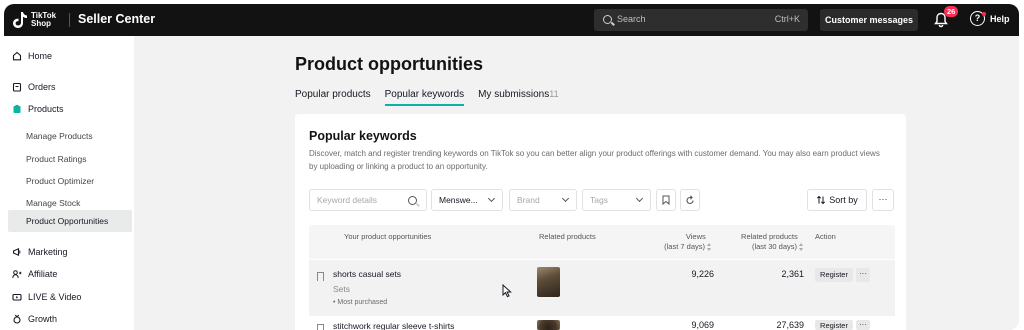  I want to click on keyword-placeholder: Keyword details, so click(347, 200).